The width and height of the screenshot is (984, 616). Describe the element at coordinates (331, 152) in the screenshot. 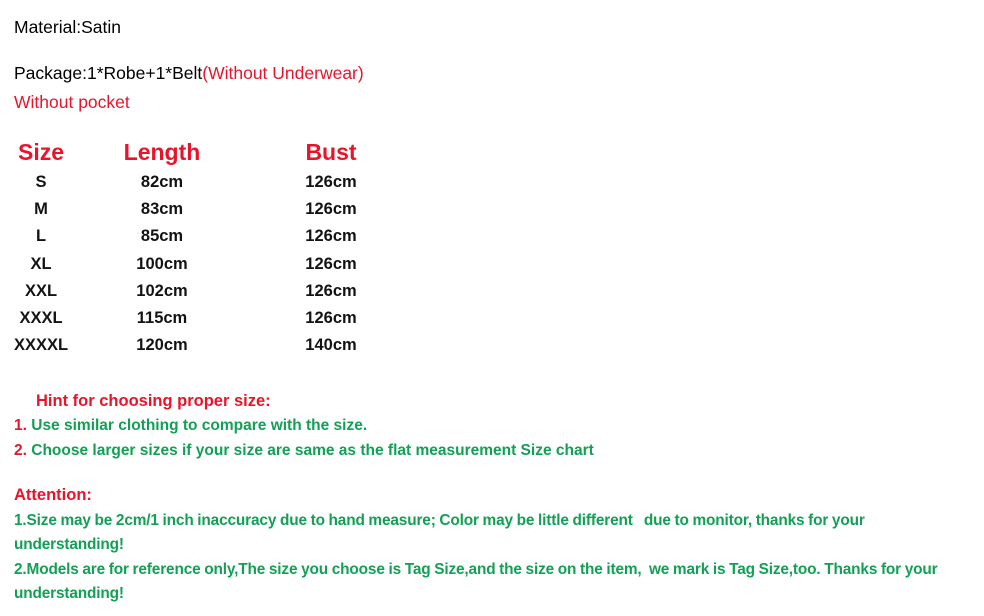

I see `column-header-bust: Bust` at that location.